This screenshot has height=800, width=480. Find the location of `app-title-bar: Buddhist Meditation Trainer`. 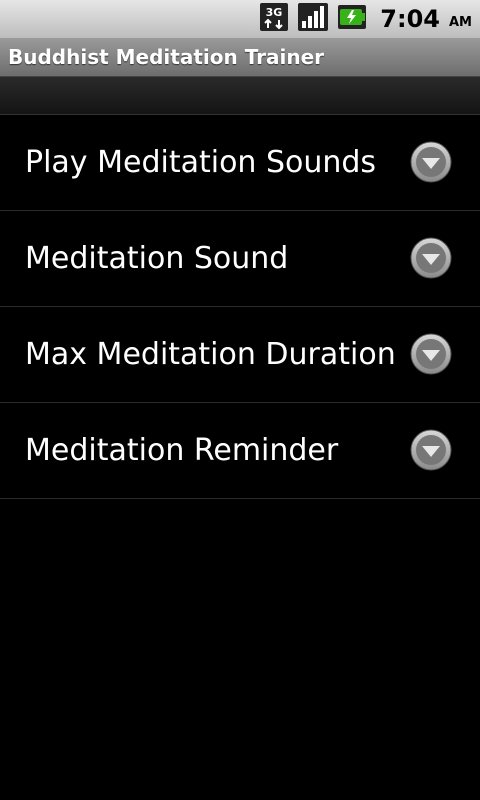

app-title-bar: Buddhist Meditation Trainer is located at coordinates (240, 57).